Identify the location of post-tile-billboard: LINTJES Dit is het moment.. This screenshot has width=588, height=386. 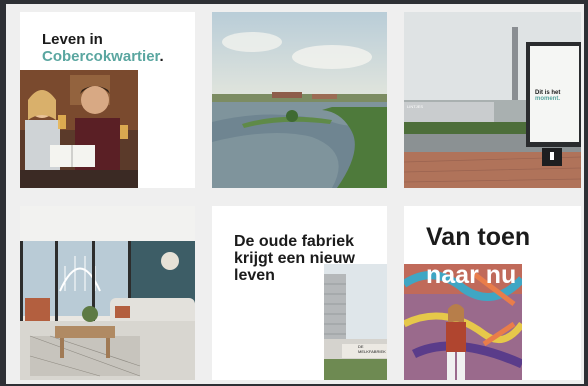
(492, 100).